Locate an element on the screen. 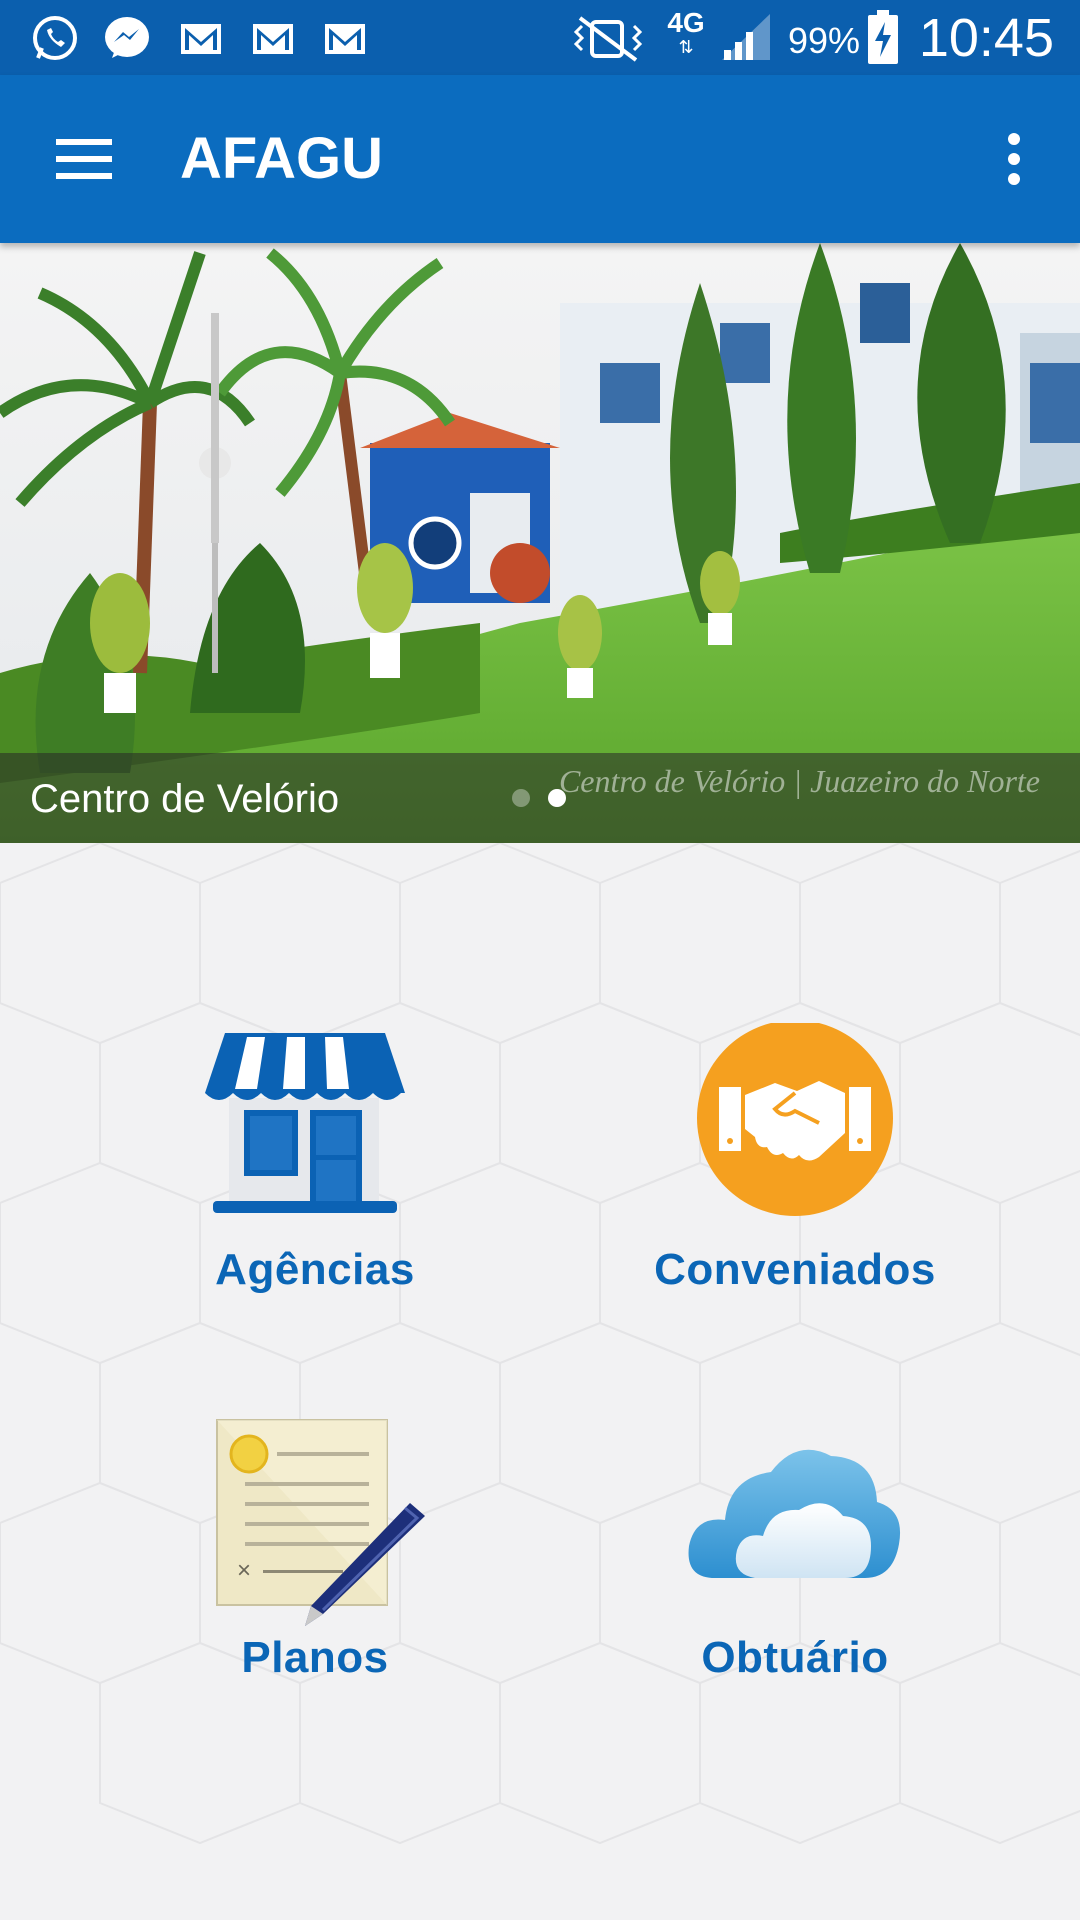 The height and width of the screenshot is (1920, 1080). menu-item-obtuario: Obtuário is located at coordinates (795, 1568).